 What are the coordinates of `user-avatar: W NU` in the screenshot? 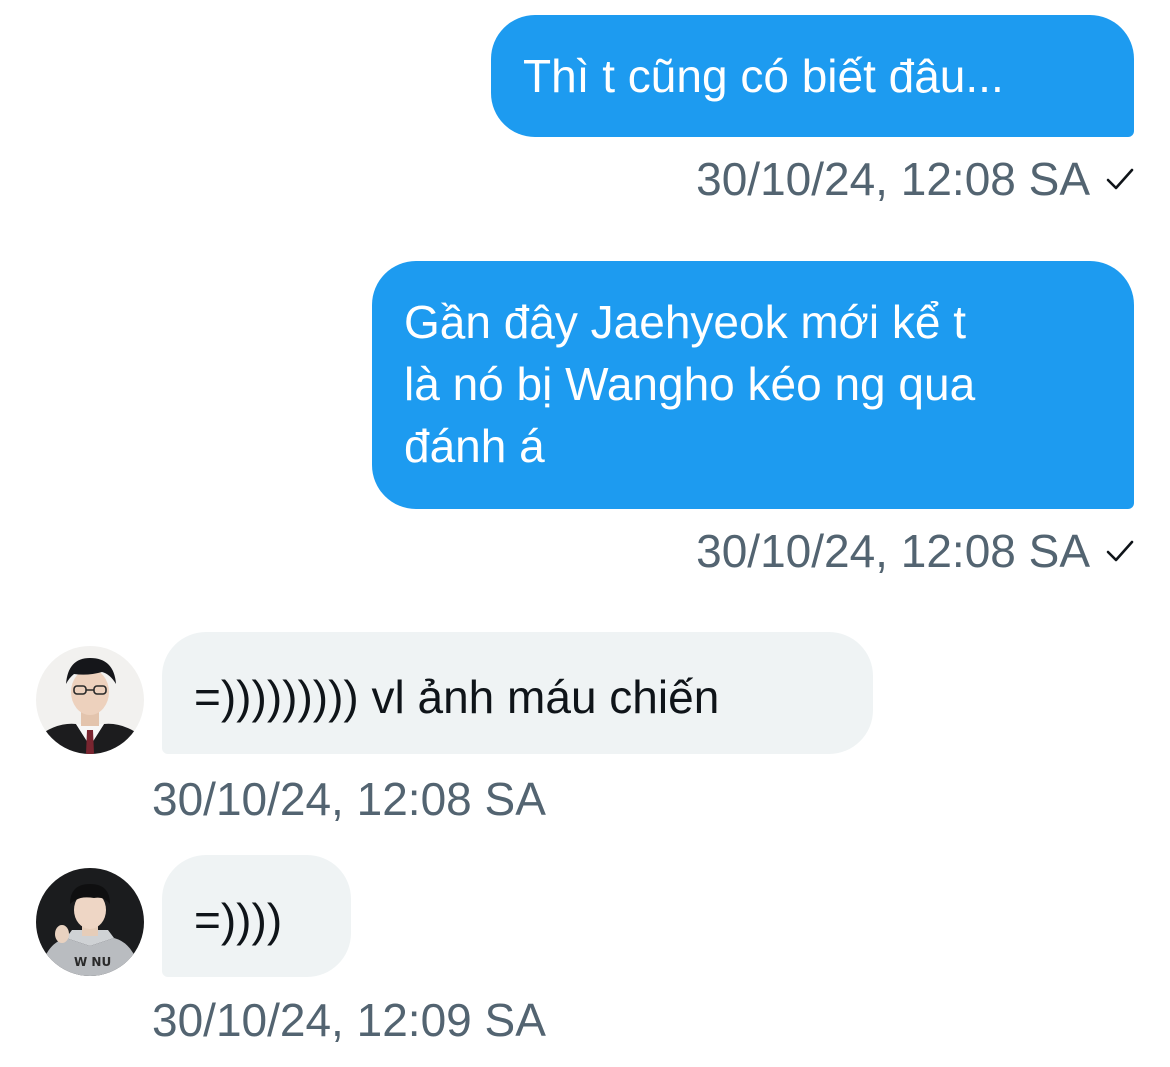 It's located at (90, 922).